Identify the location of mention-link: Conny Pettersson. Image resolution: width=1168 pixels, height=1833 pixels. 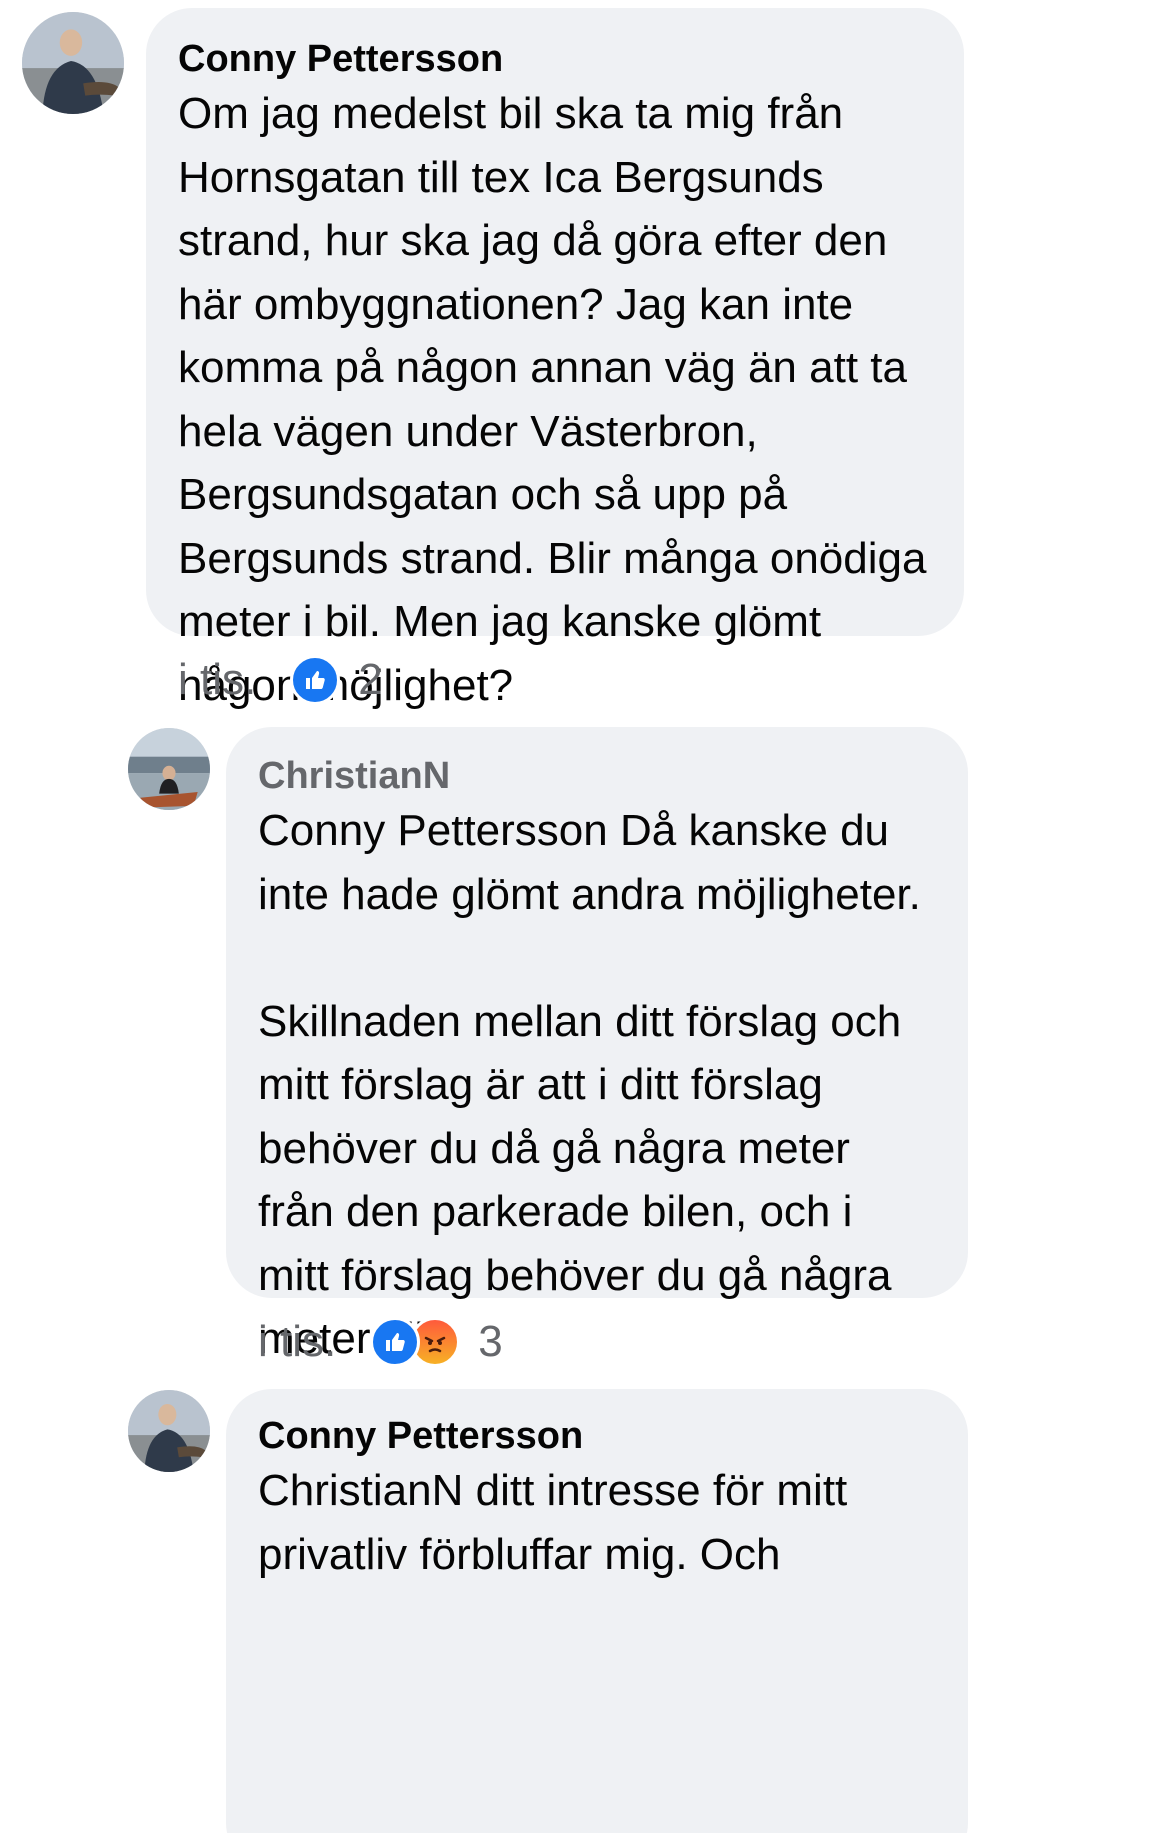
(433, 830).